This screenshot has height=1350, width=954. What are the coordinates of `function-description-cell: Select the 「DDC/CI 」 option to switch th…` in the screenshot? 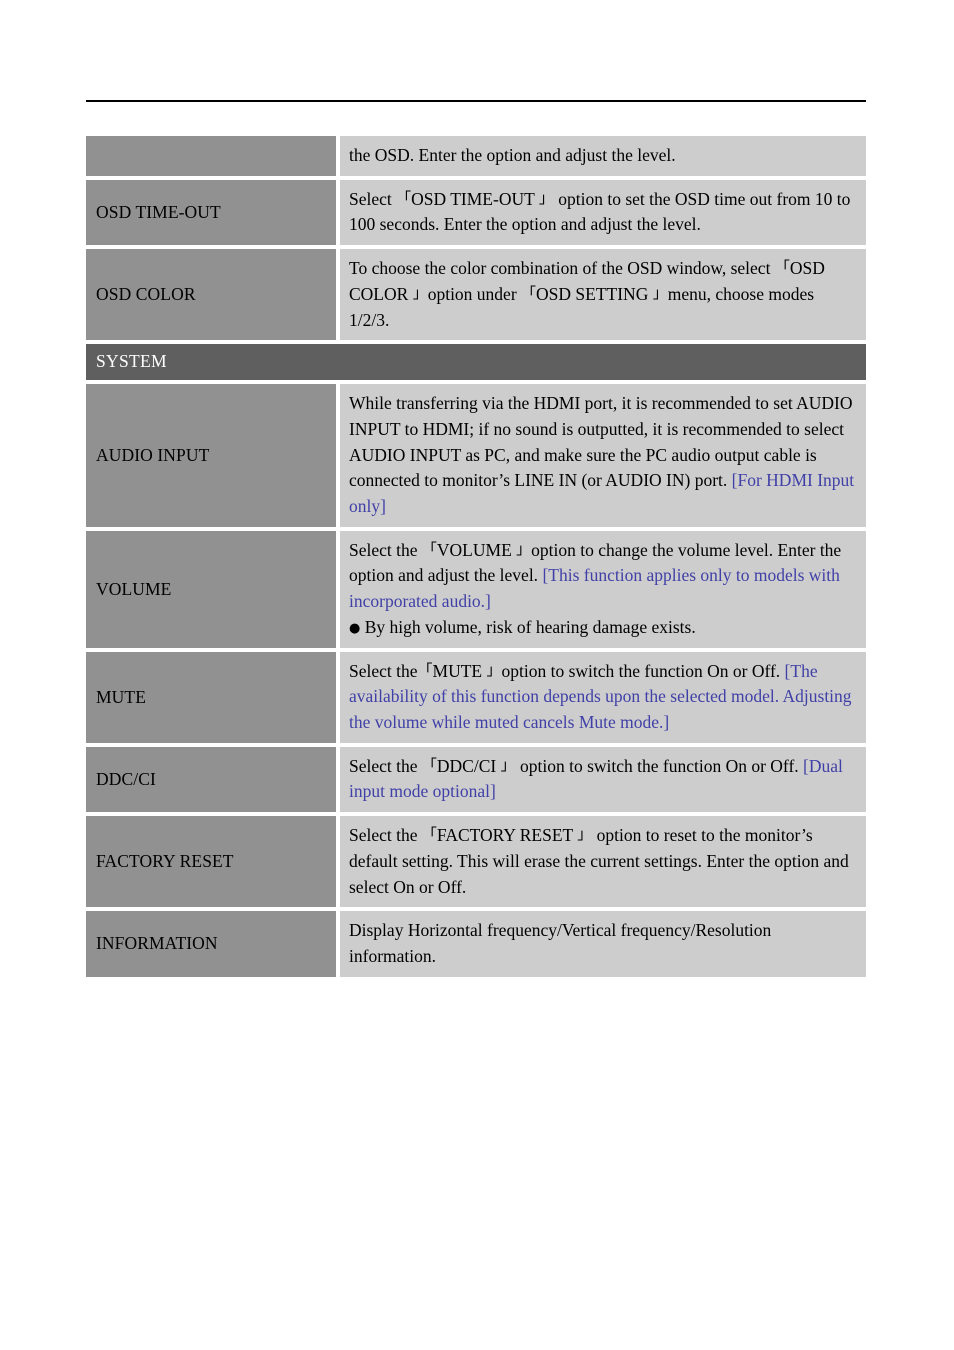 It's located at (603, 779).